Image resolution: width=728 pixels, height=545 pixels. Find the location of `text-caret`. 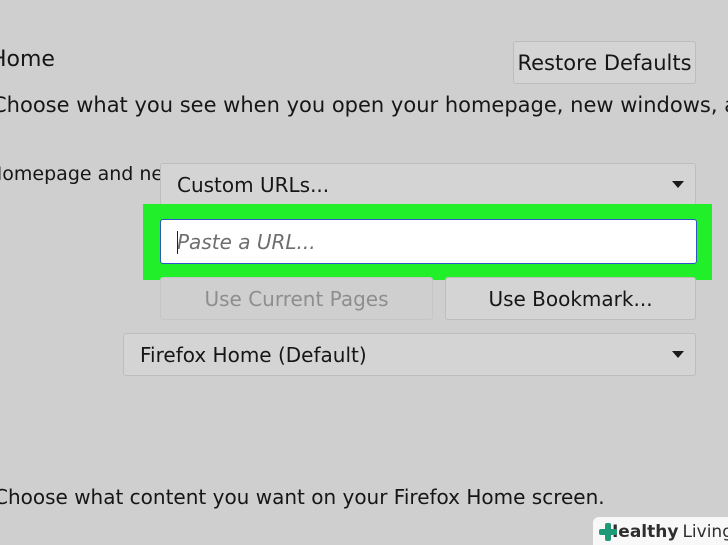

text-caret is located at coordinates (177, 242).